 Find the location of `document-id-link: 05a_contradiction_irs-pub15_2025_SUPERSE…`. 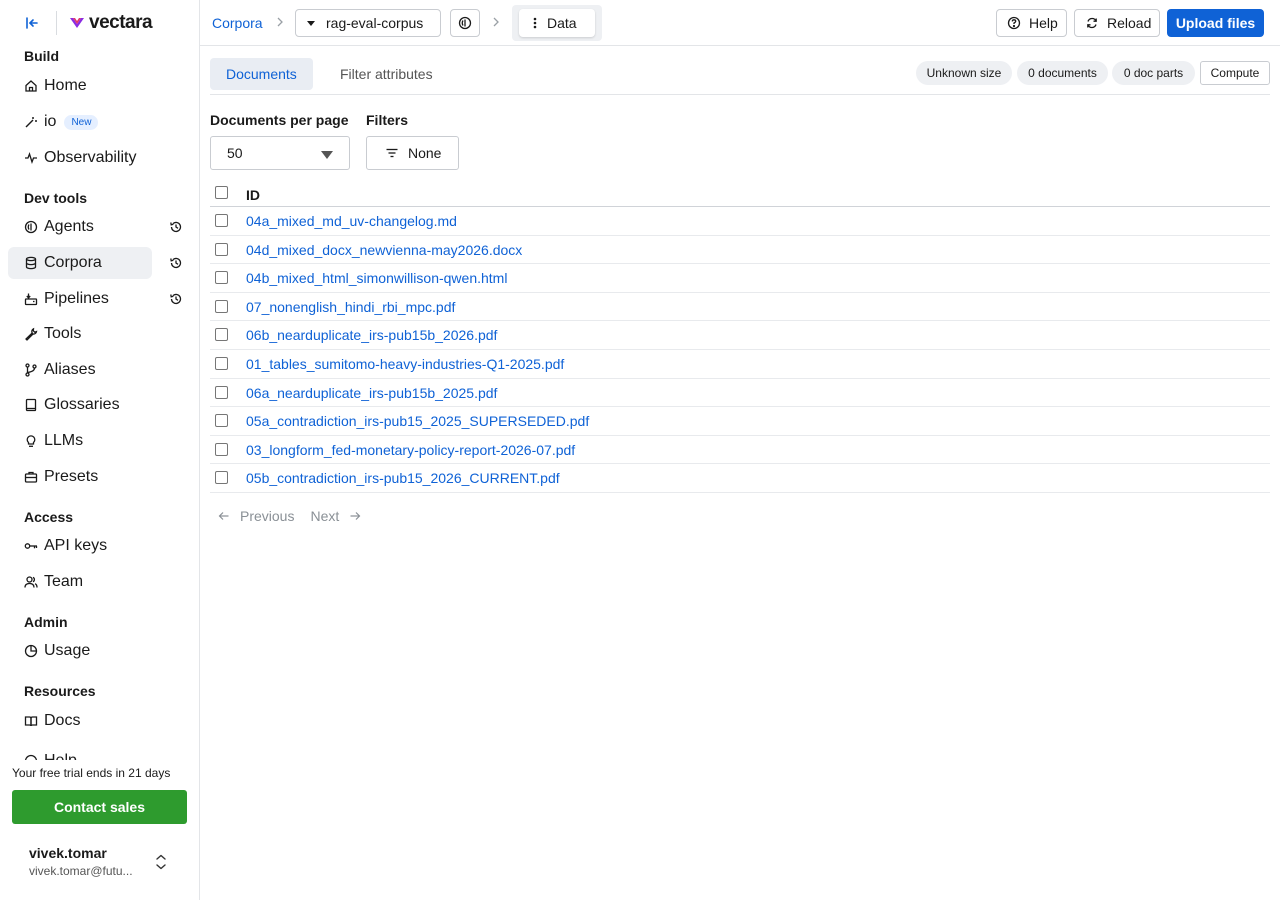

document-id-link: 05a_contradiction_irs-pub15_2025_SUPERSE… is located at coordinates (417, 421).